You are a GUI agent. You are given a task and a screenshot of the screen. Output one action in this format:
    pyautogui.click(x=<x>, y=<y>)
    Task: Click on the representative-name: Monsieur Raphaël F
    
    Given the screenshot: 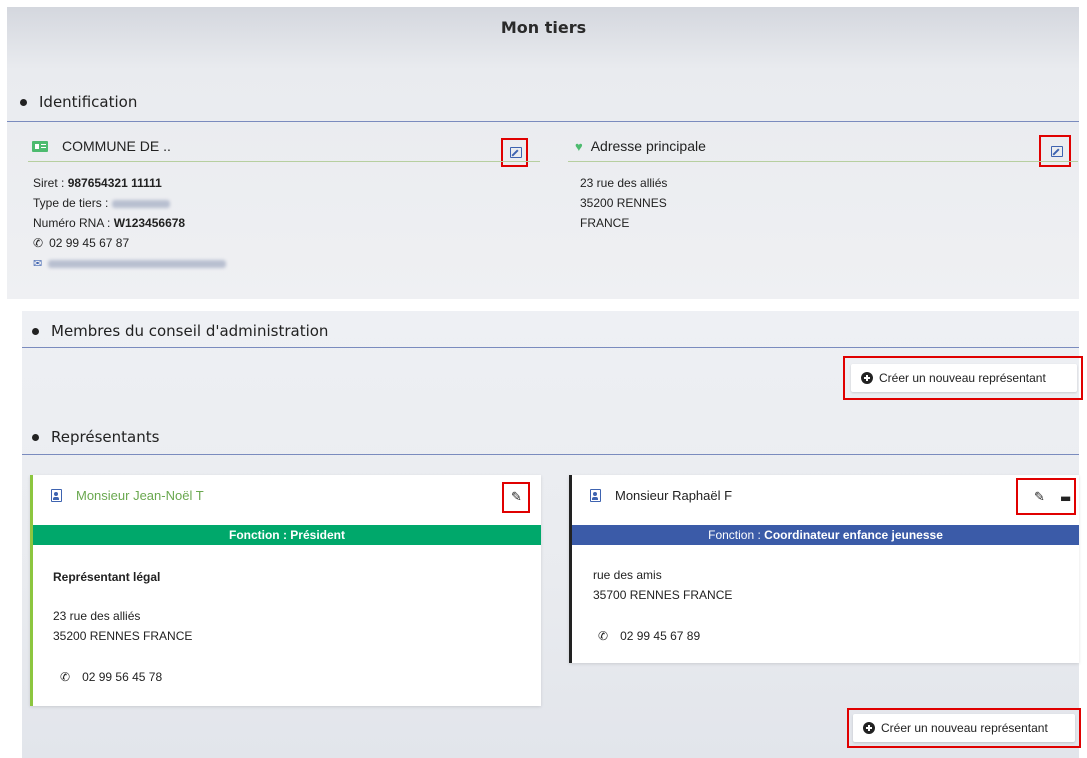 What is the action you would take?
    pyautogui.click(x=674, y=495)
    